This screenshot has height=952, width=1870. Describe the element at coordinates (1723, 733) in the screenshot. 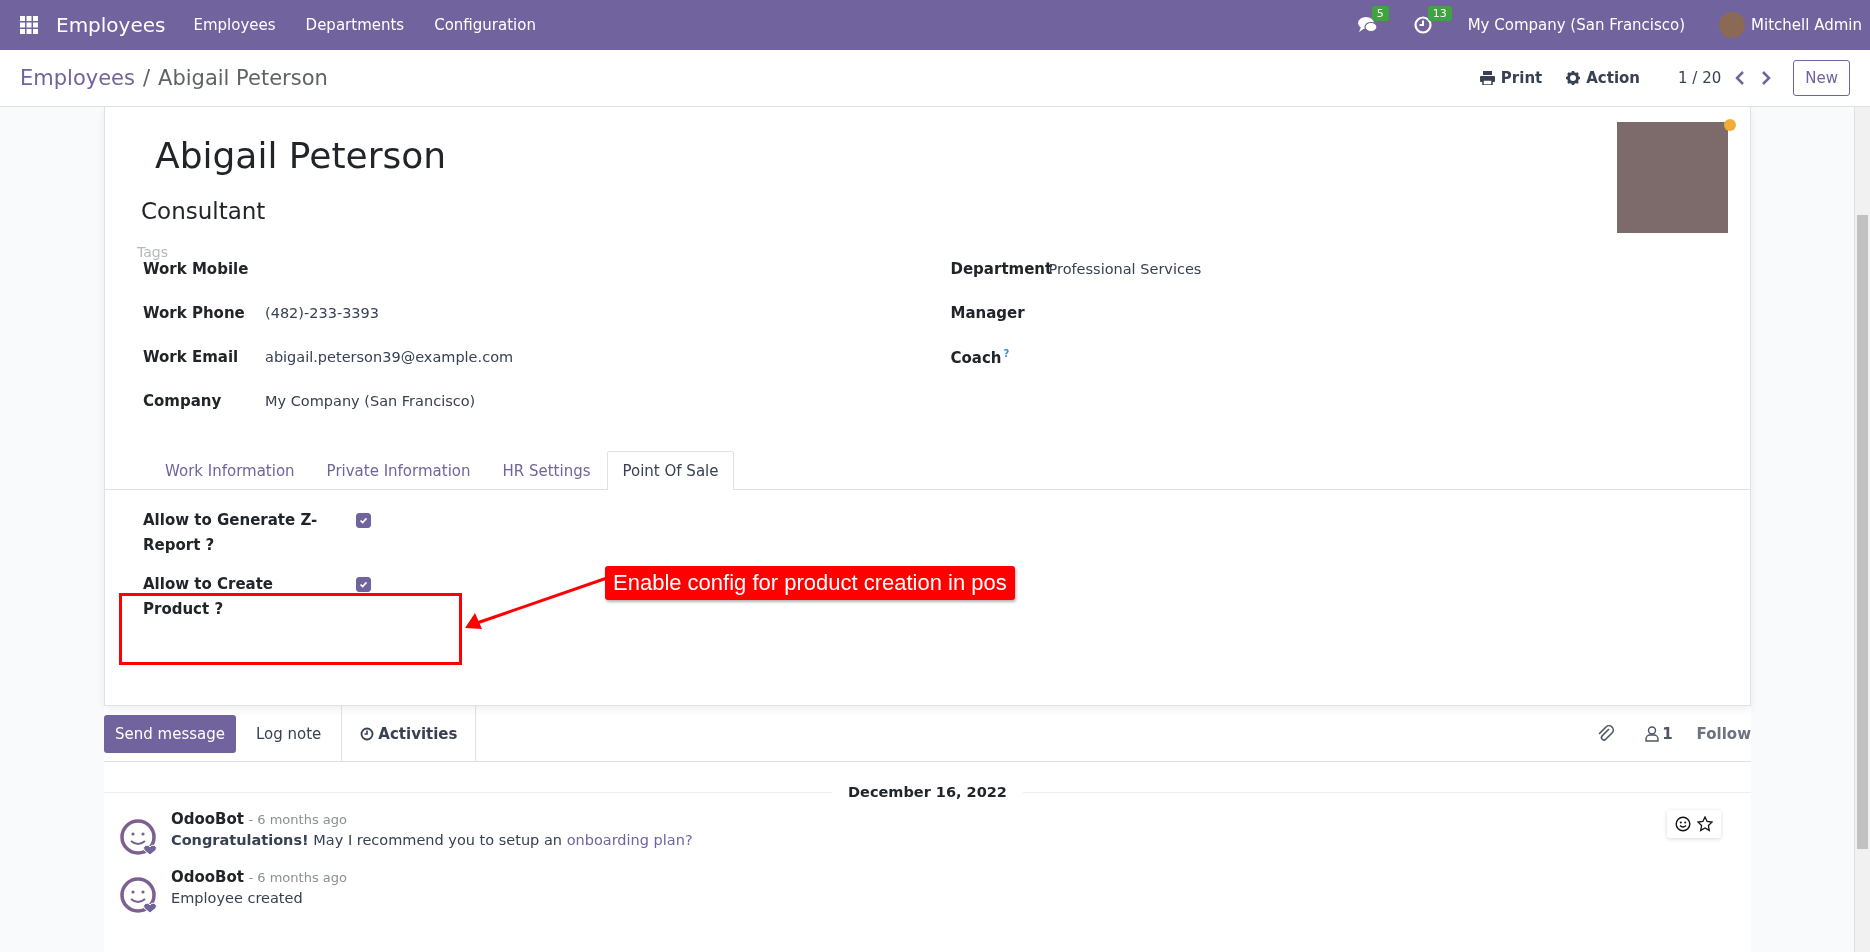

I see `follow-button: Follow` at that location.